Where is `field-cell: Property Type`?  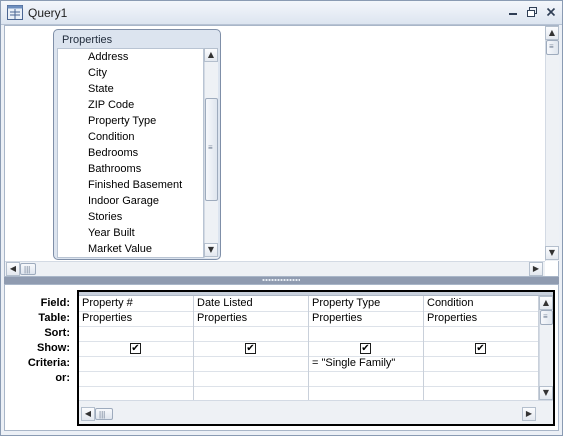 field-cell: Property Type is located at coordinates (346, 303).